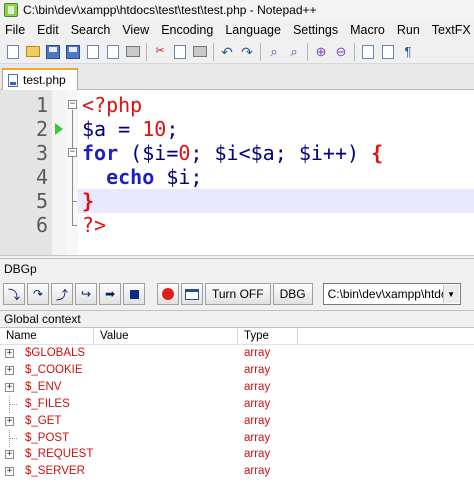 Image resolution: width=474 pixels, height=492 pixels. What do you see at coordinates (130, 153) in the screenshot?
I see `code-token: (` at bounding box center [130, 153].